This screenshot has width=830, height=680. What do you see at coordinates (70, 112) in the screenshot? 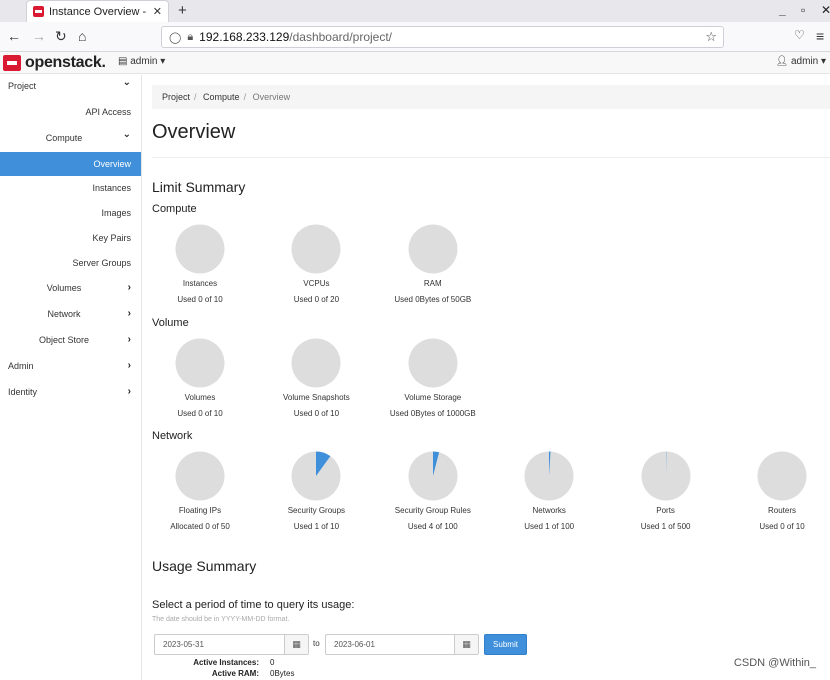
I see `sidebar-item-api-access: API Access` at bounding box center [70, 112].